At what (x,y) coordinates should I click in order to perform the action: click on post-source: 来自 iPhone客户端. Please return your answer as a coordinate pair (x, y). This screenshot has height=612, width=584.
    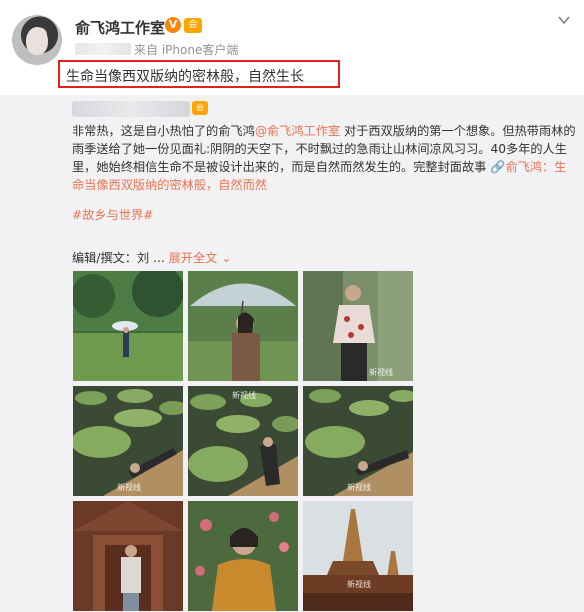
    Looking at the image, I should click on (186, 50).